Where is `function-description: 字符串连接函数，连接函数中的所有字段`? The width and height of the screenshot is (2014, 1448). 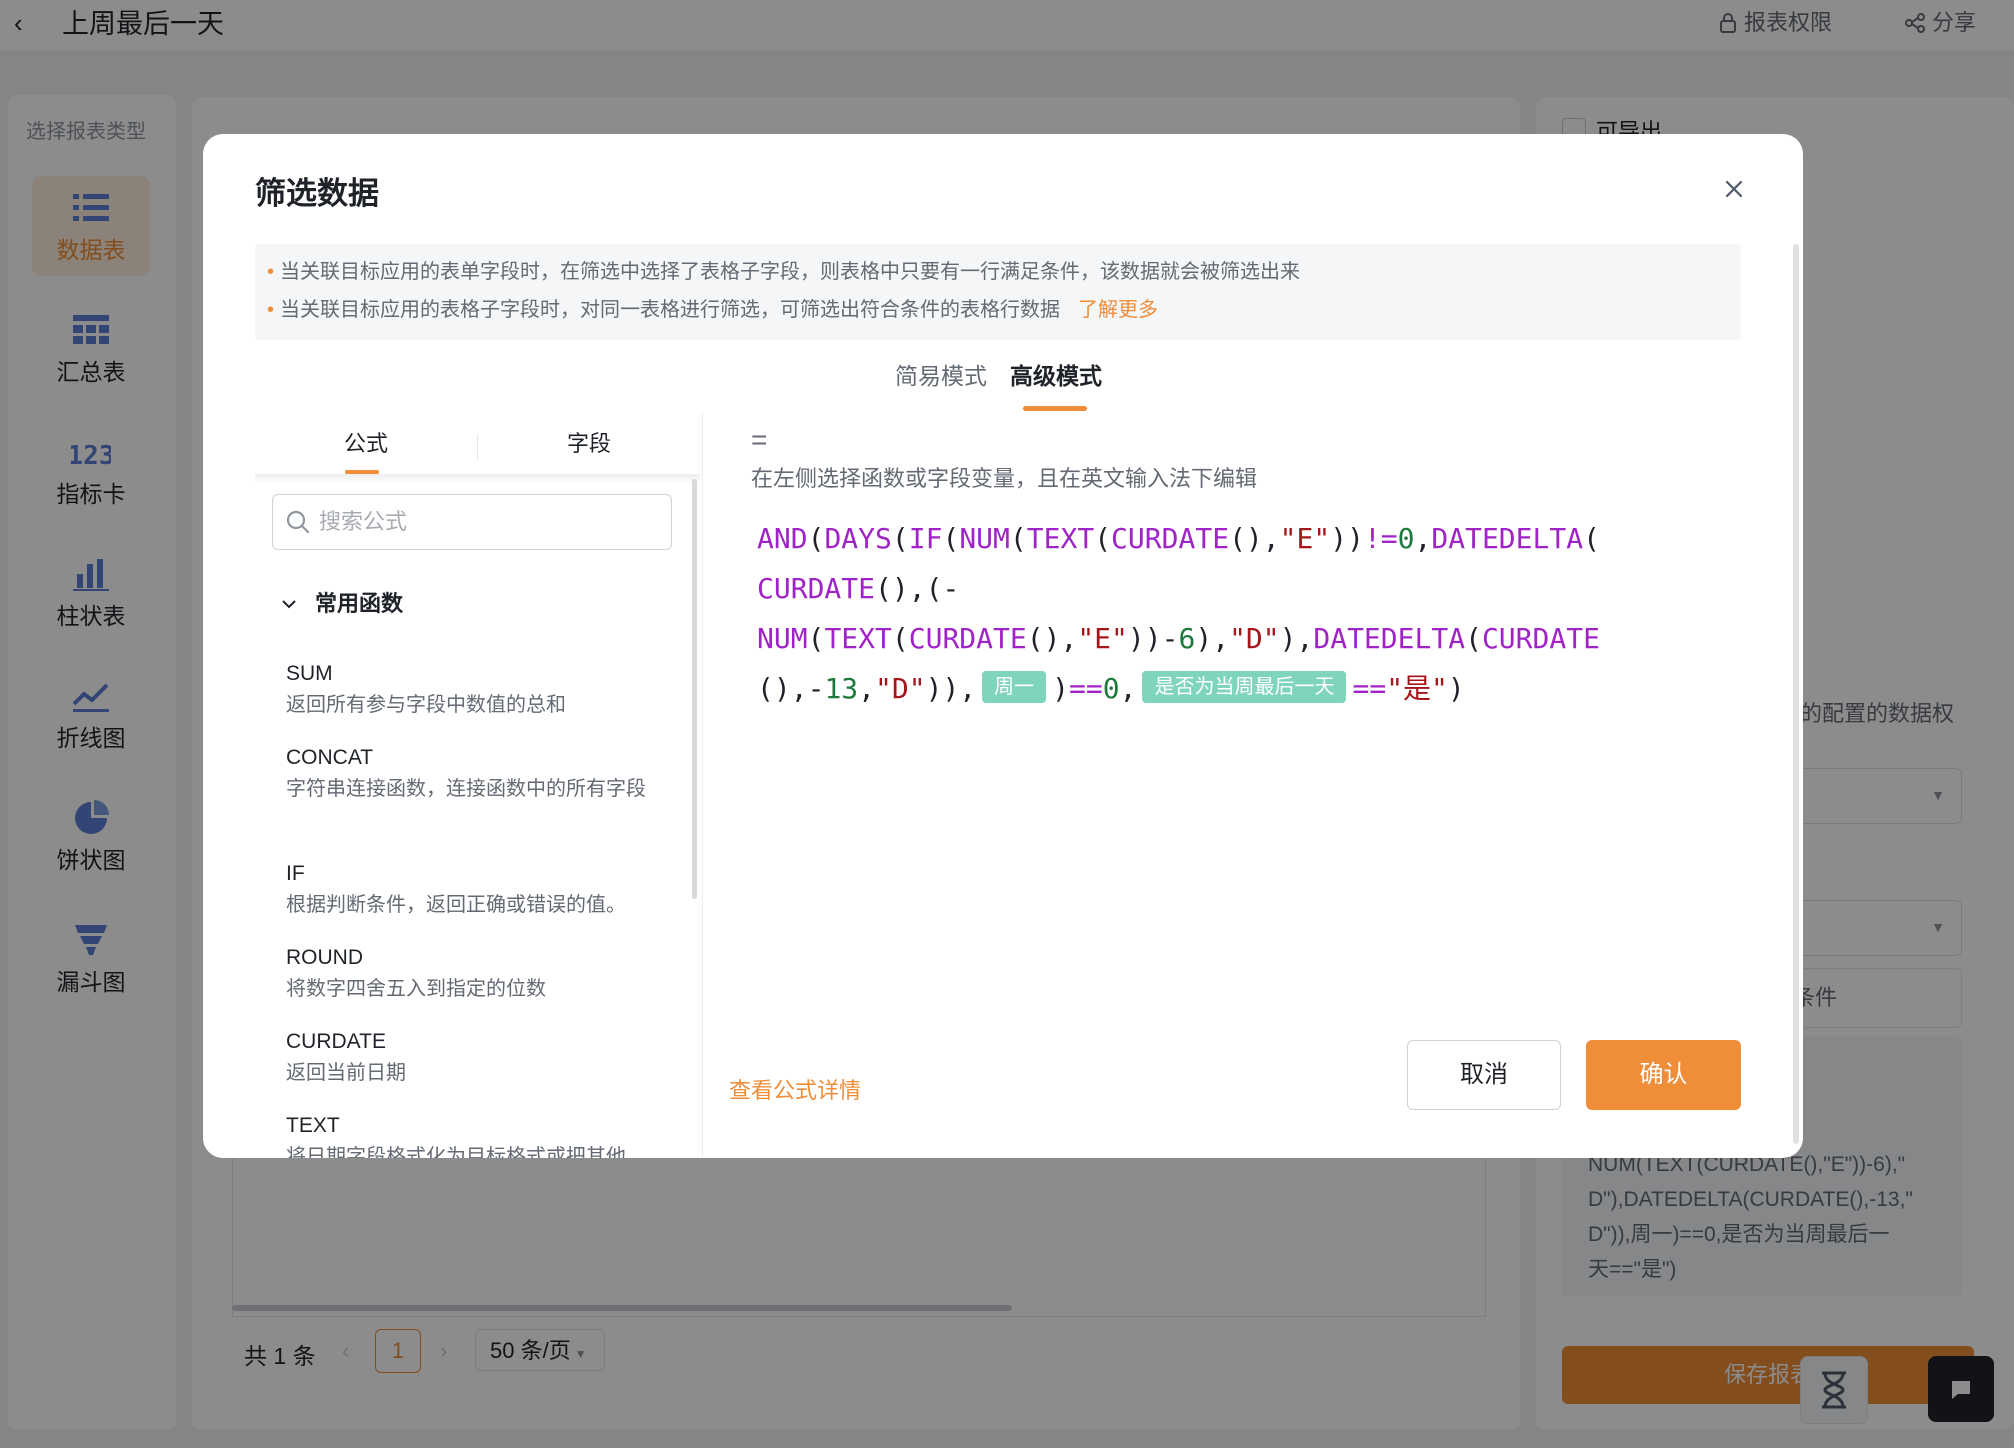
function-description: 字符串连接函数，连接函数中的所有字段 is located at coordinates (466, 789).